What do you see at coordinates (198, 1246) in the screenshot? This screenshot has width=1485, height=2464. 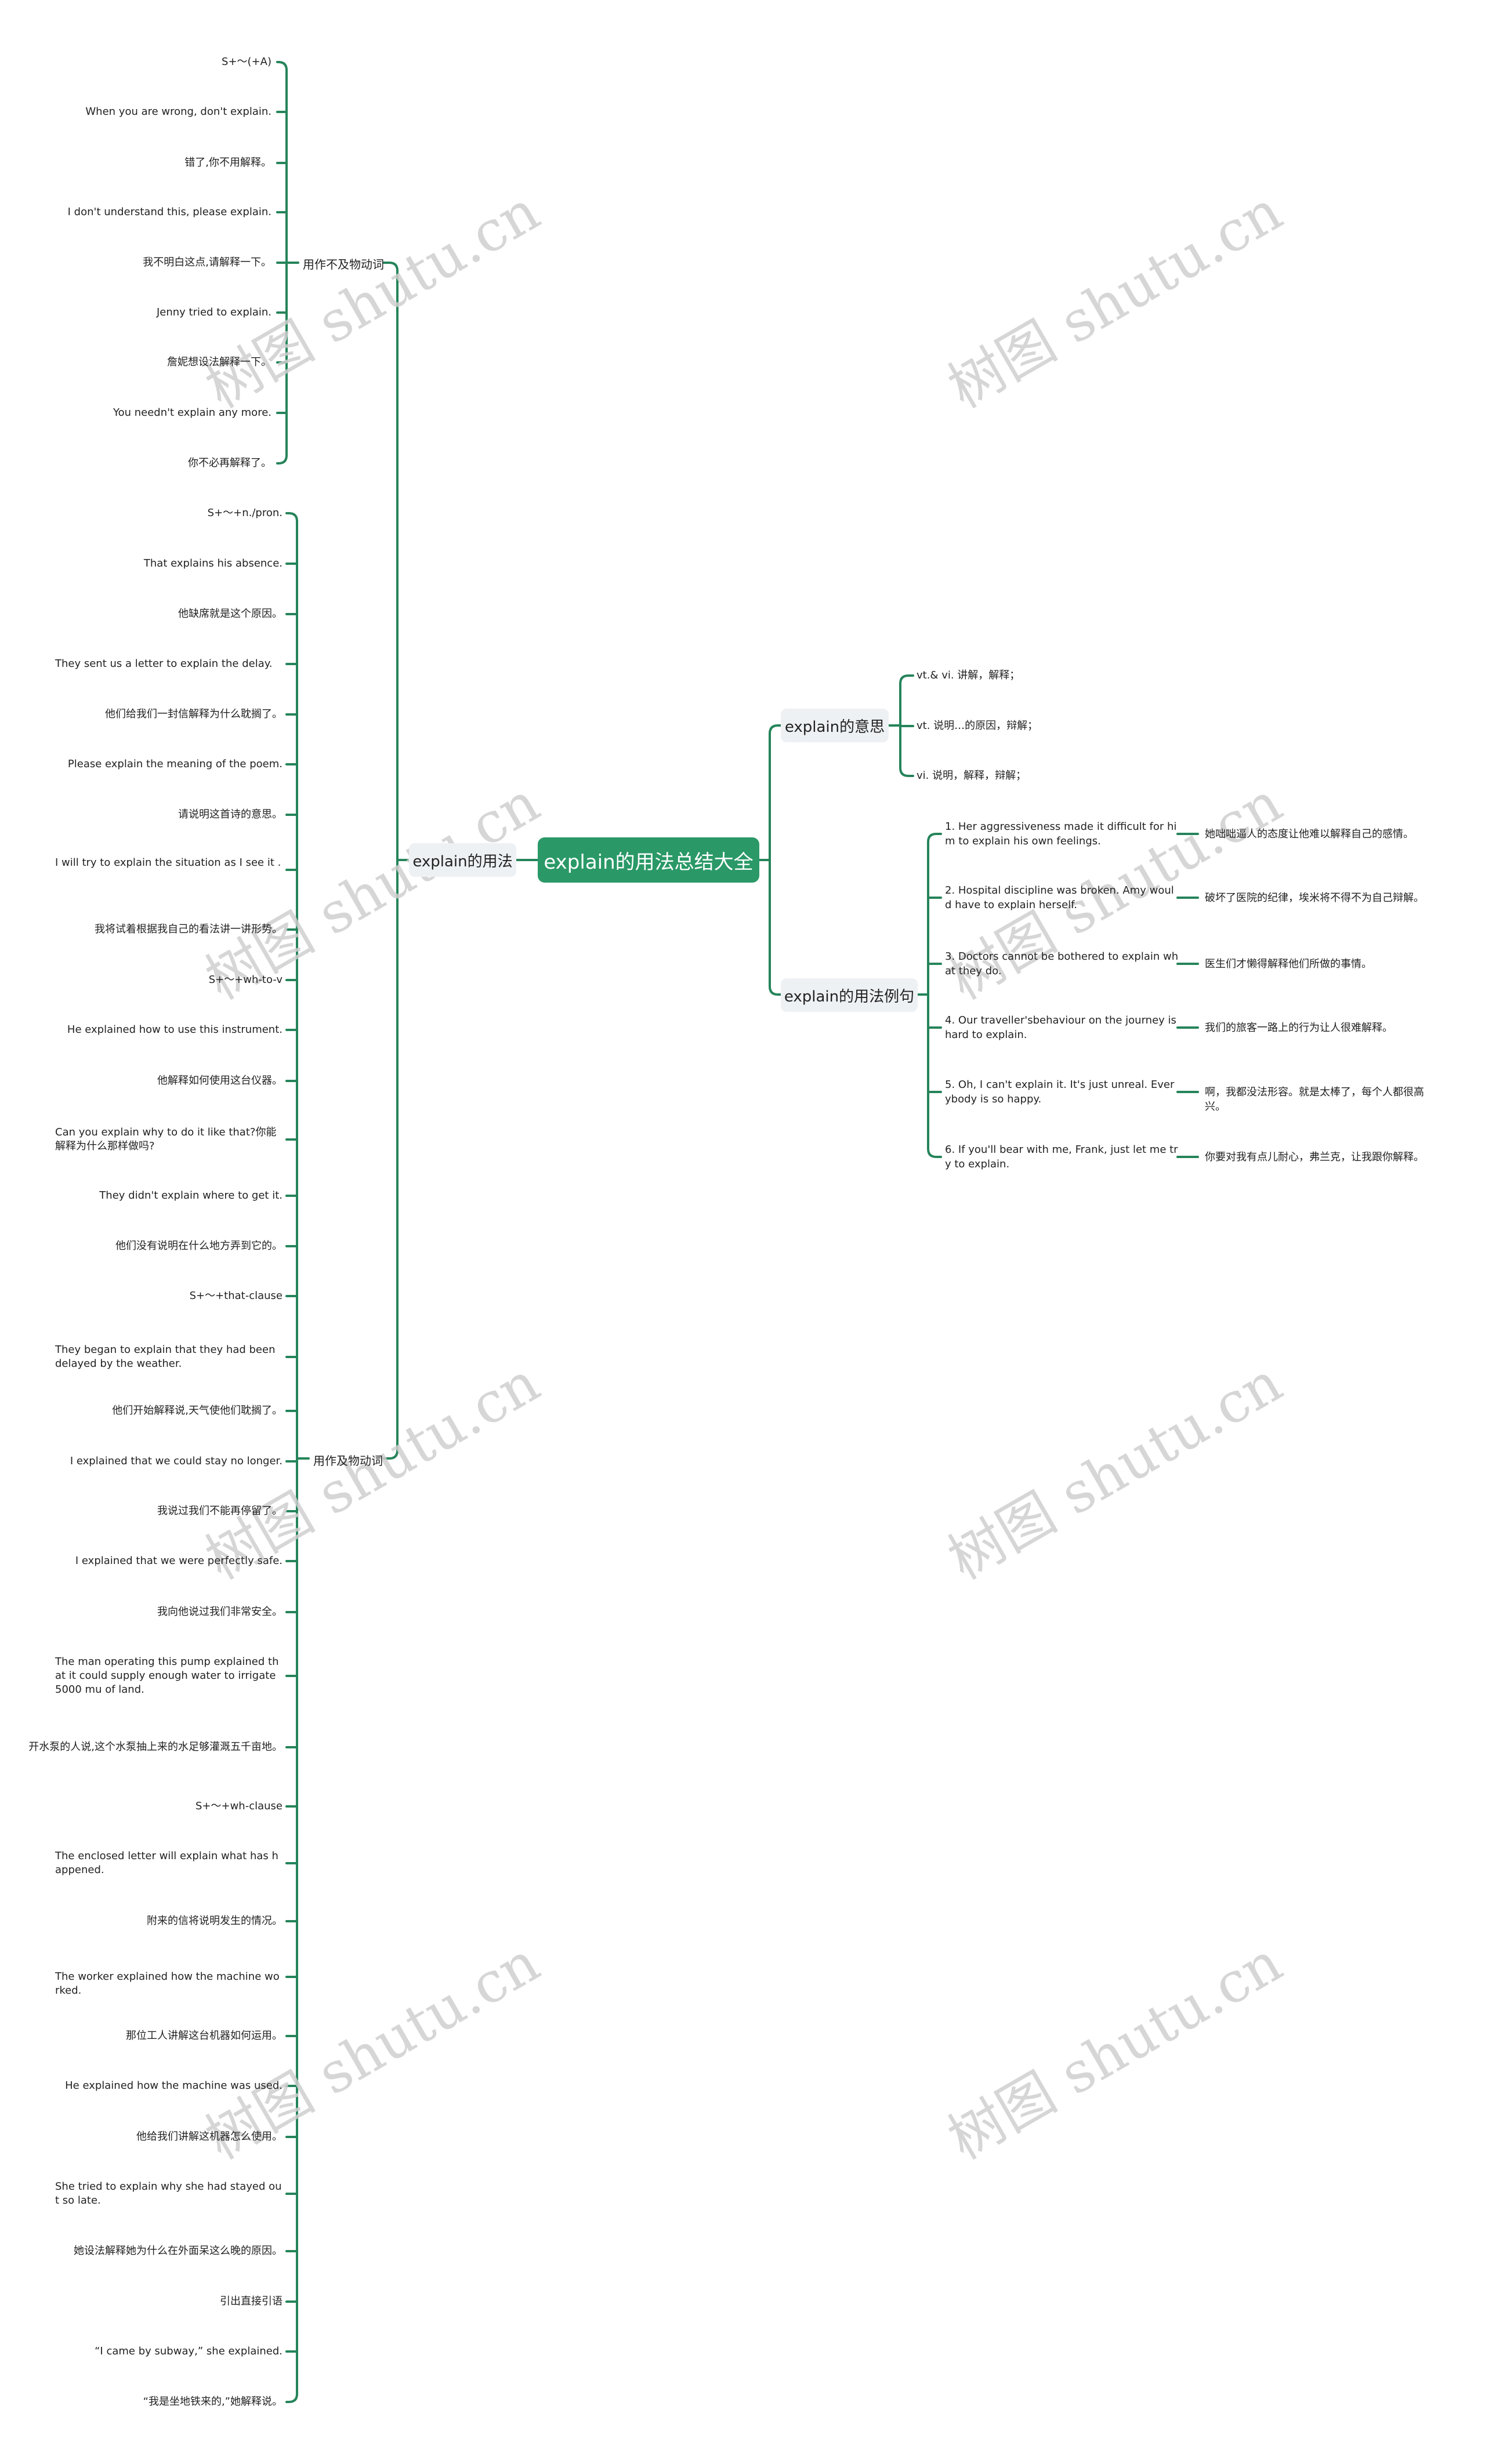 I see `leaf-item: 他们没有说明在什么地方弄到它的。` at bounding box center [198, 1246].